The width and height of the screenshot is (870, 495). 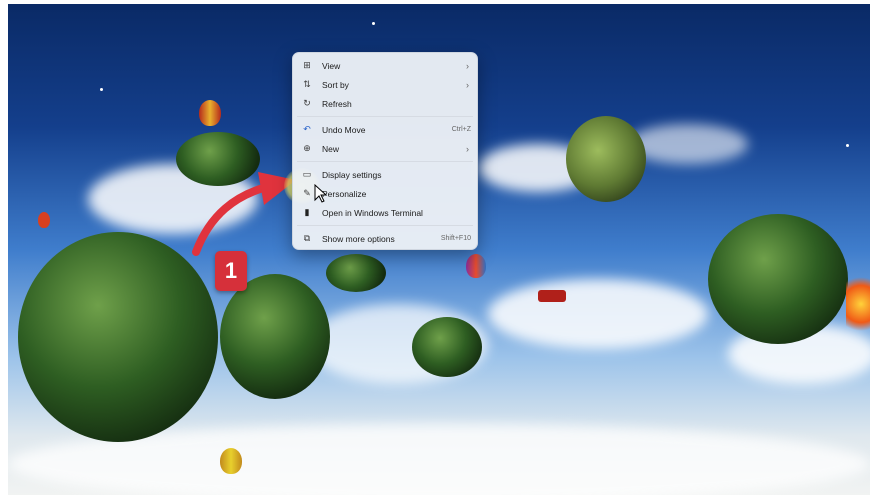 I want to click on undo-icon: ↶, so click(x=307, y=129).